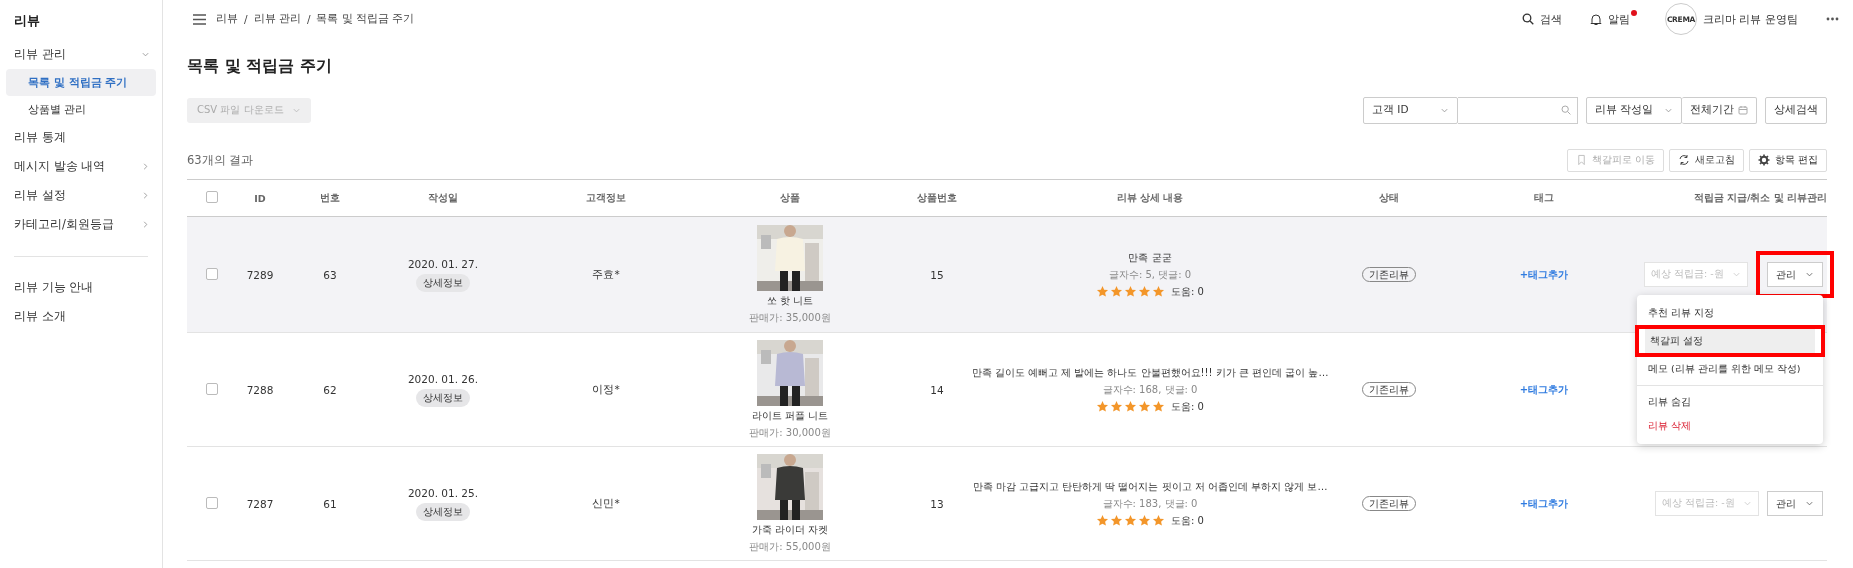  Describe the element at coordinates (1759, 198) in the screenshot. I see `column-header: 적립금 지급/취소 및 리뷰관리` at that location.